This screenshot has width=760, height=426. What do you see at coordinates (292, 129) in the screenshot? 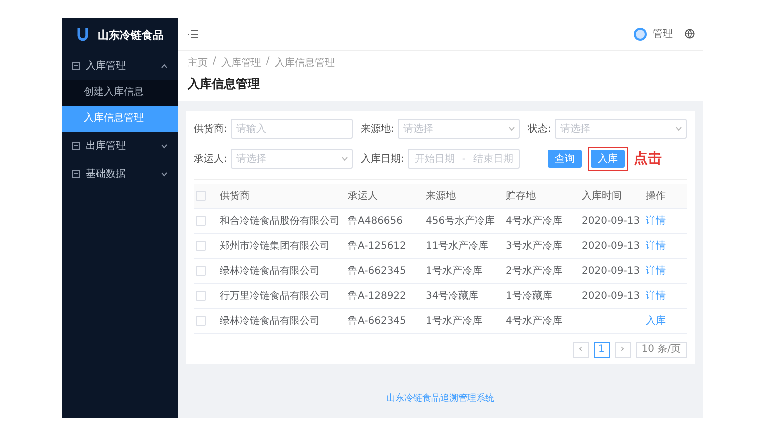
I see `input-field: 请输入` at bounding box center [292, 129].